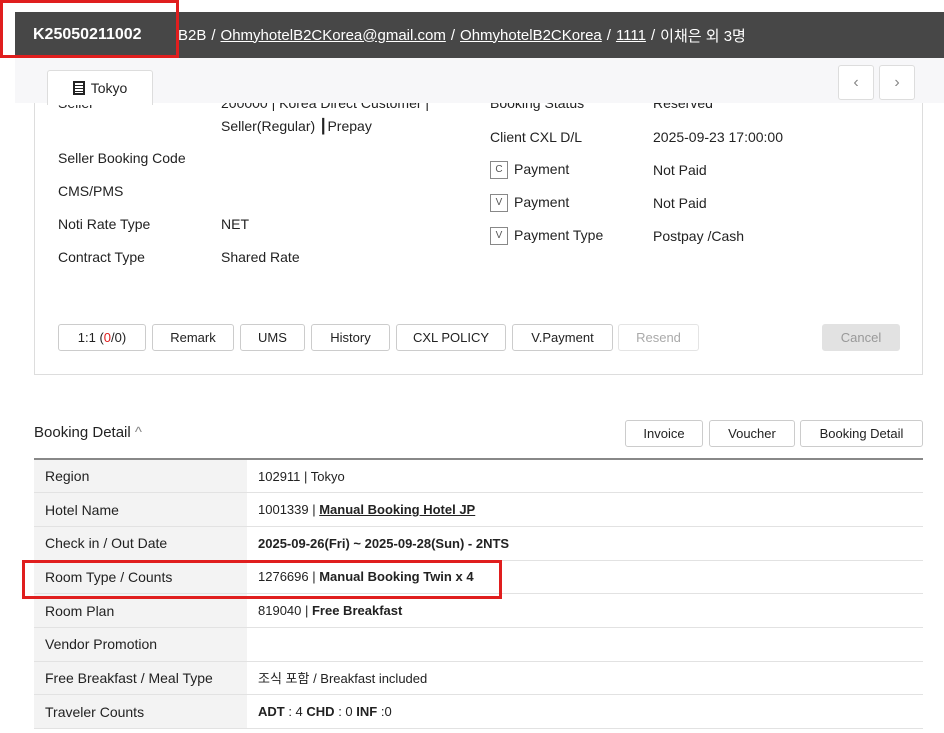 This screenshot has width=944, height=733. I want to click on noti-rate-label: Noti Rate Type, so click(104, 224).